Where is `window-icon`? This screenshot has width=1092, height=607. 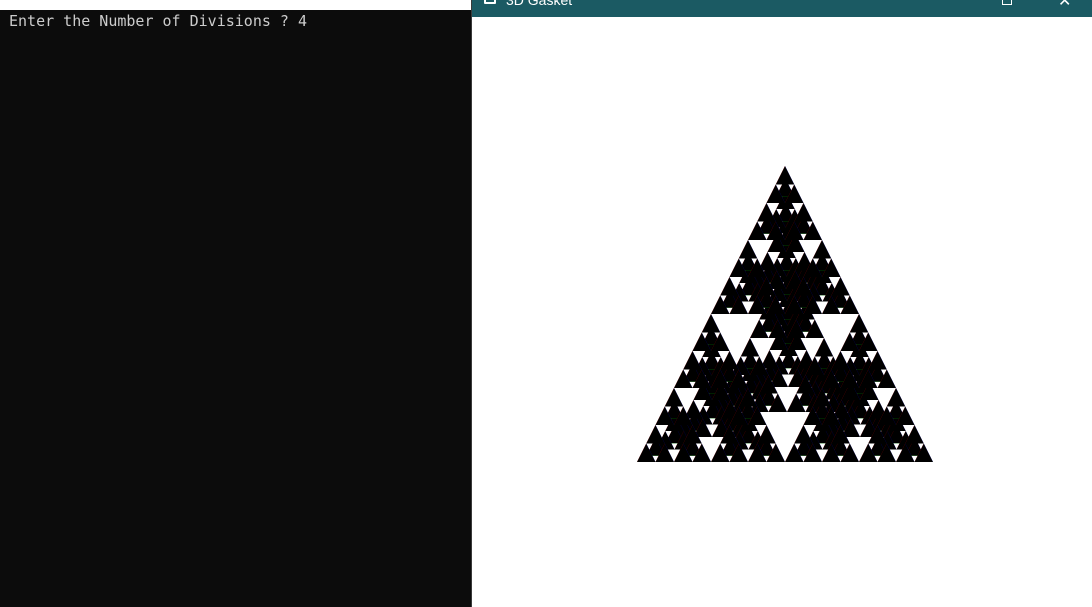
window-icon is located at coordinates (490, 2).